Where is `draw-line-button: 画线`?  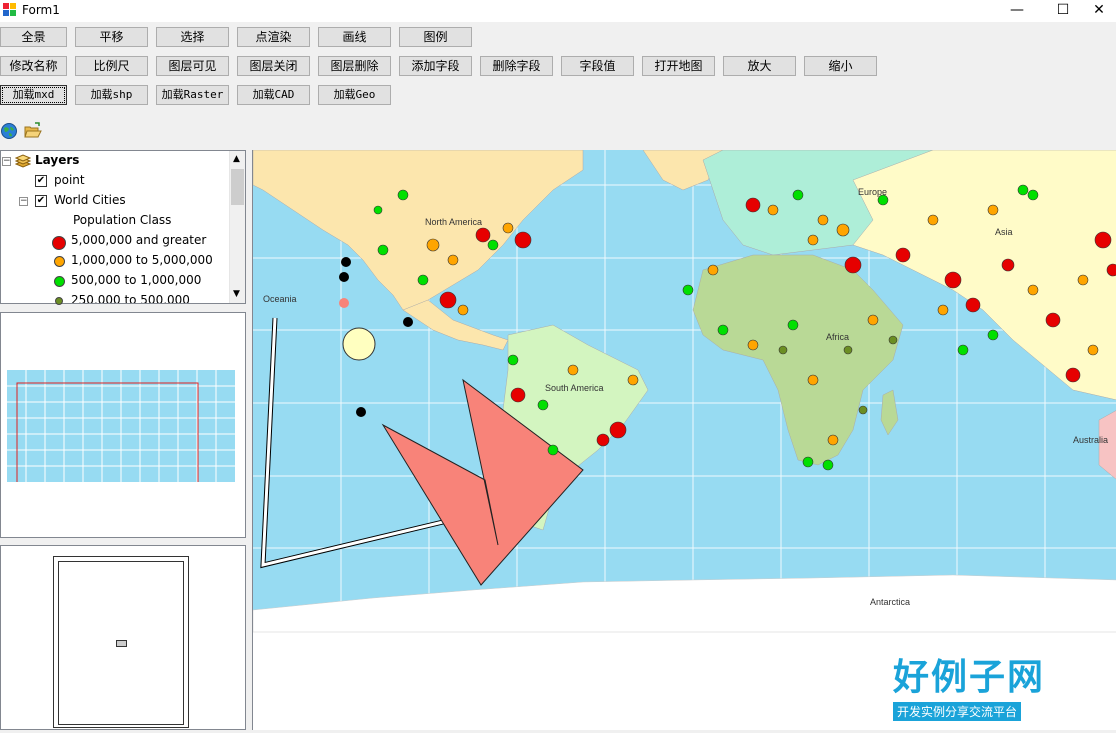 draw-line-button: 画线 is located at coordinates (354, 37).